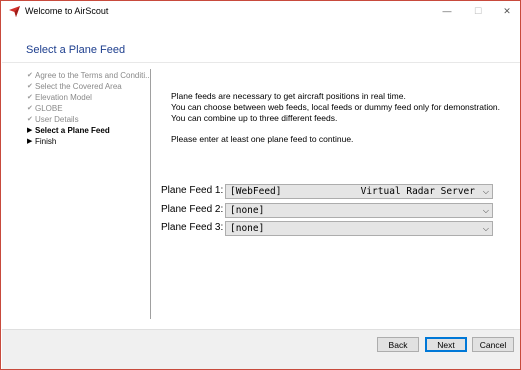 This screenshot has height=370, width=521. I want to click on wizard-step-label: Elevation Model, so click(63, 97).